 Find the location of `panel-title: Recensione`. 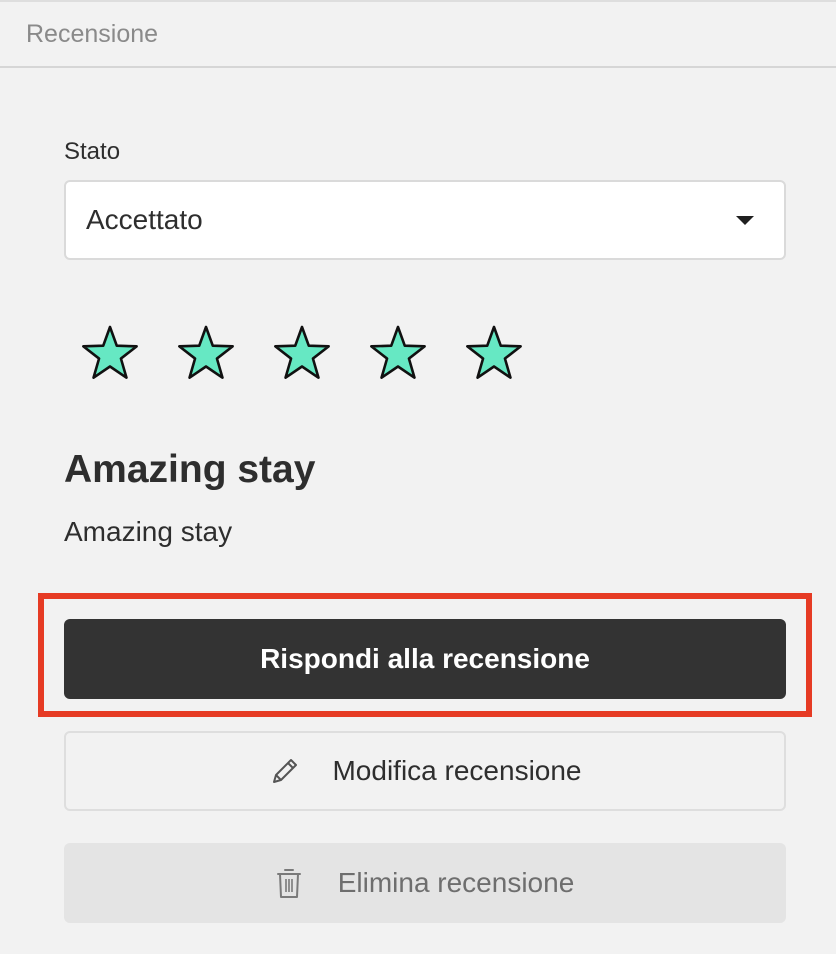

panel-title: Recensione is located at coordinates (92, 33).